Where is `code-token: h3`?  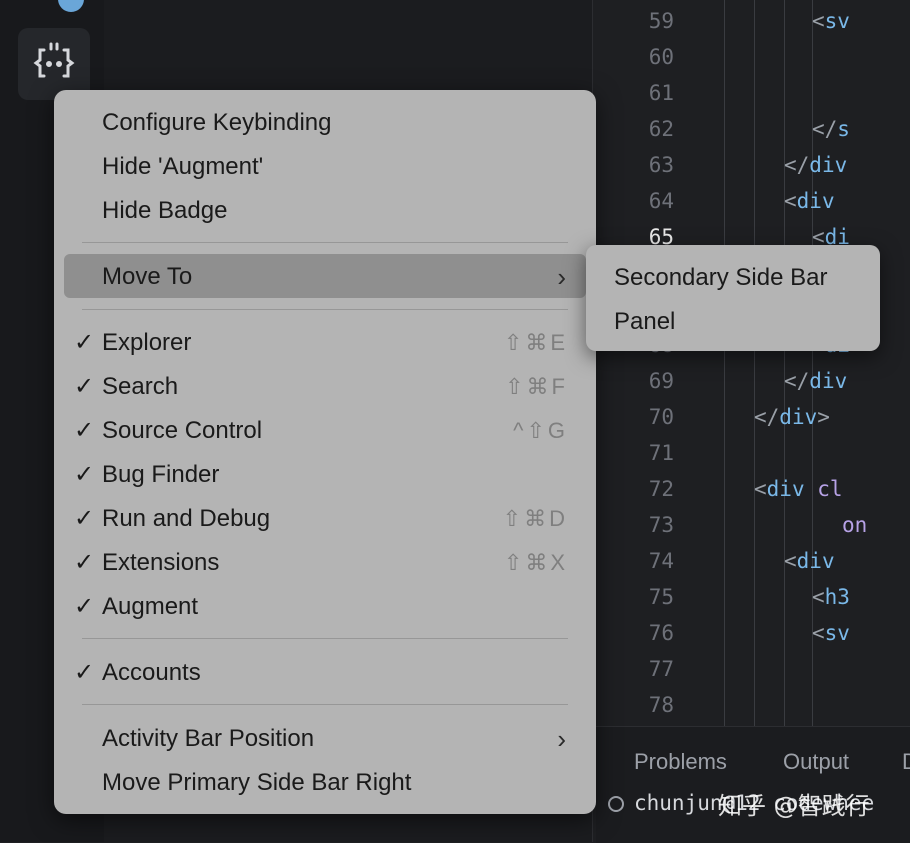
code-token: h3 is located at coordinates (837, 597).